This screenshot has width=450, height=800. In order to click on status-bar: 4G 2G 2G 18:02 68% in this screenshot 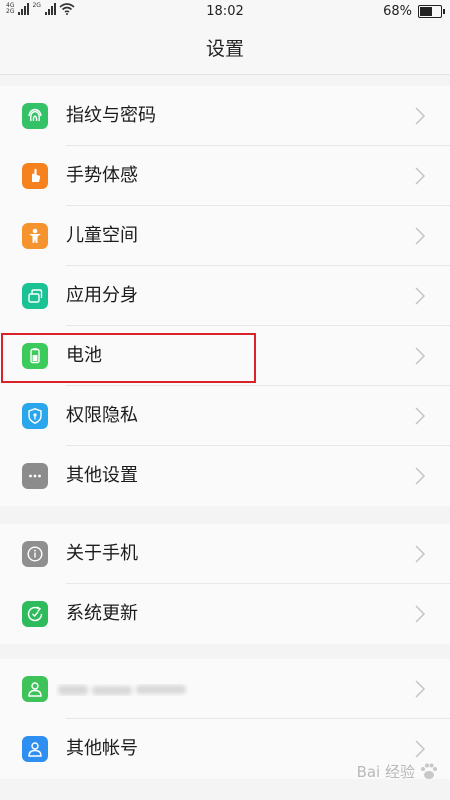, I will do `click(225, 12)`.